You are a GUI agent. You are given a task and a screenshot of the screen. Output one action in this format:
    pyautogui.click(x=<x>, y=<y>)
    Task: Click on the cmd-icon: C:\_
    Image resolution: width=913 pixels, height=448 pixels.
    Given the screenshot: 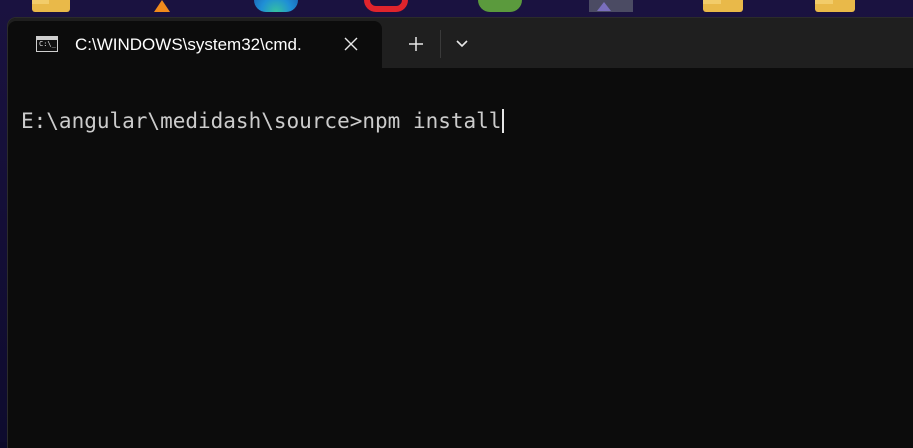 What is the action you would take?
    pyautogui.click(x=47, y=44)
    